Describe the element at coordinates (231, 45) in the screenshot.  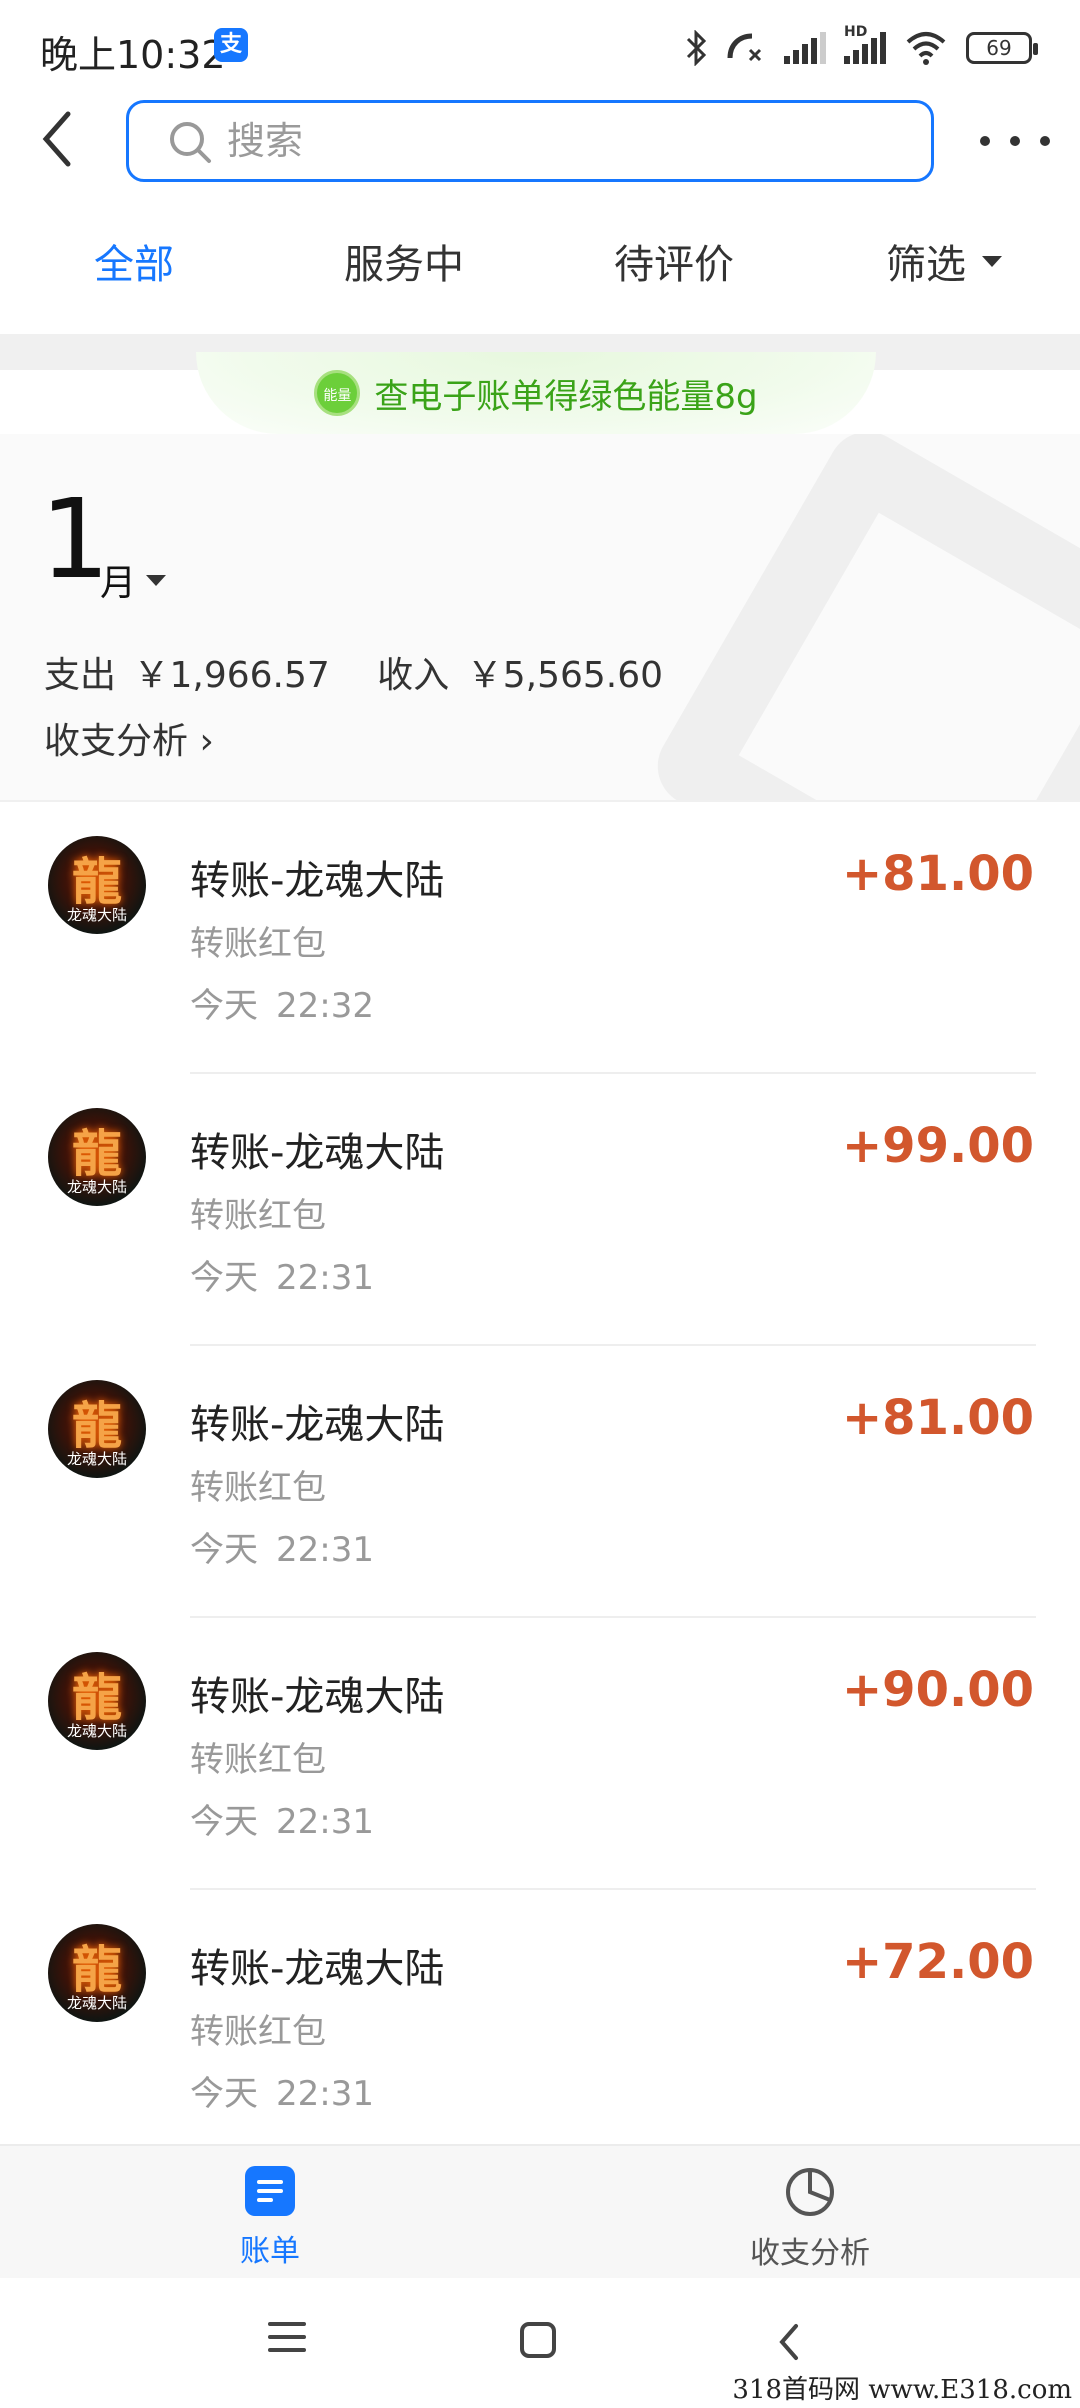
I see `alipay-app-icon: 支` at that location.